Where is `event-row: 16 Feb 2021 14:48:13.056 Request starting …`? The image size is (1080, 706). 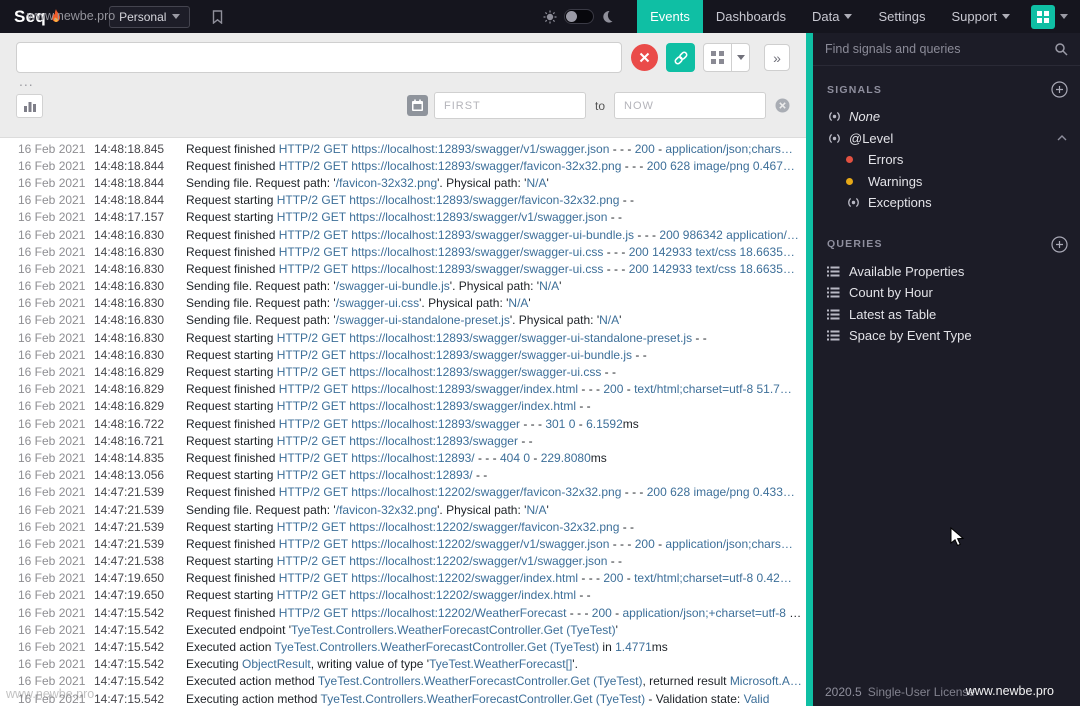 event-row: 16 Feb 2021 14:48:13.056 Request starting … is located at coordinates (403, 475).